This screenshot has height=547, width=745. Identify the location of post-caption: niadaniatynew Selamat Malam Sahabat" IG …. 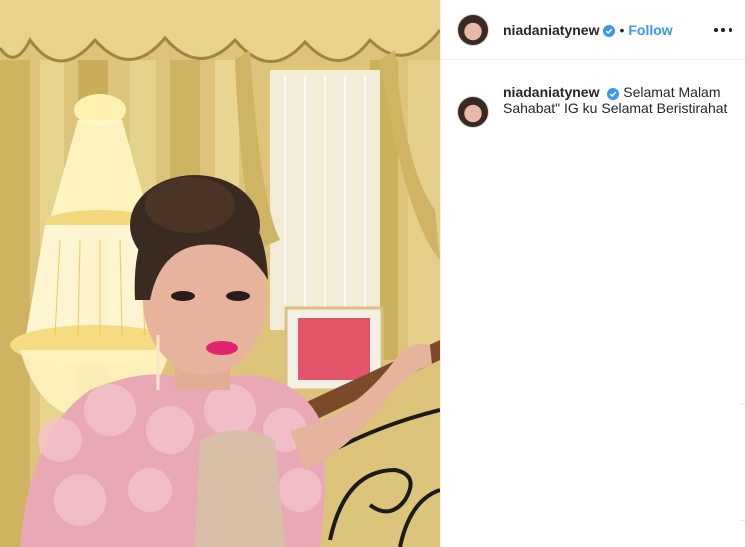
(594, 106).